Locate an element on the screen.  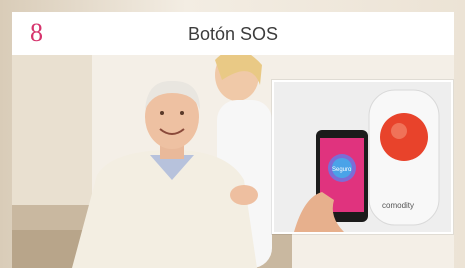
svg-text: Seguro is located at coordinates (342, 170).